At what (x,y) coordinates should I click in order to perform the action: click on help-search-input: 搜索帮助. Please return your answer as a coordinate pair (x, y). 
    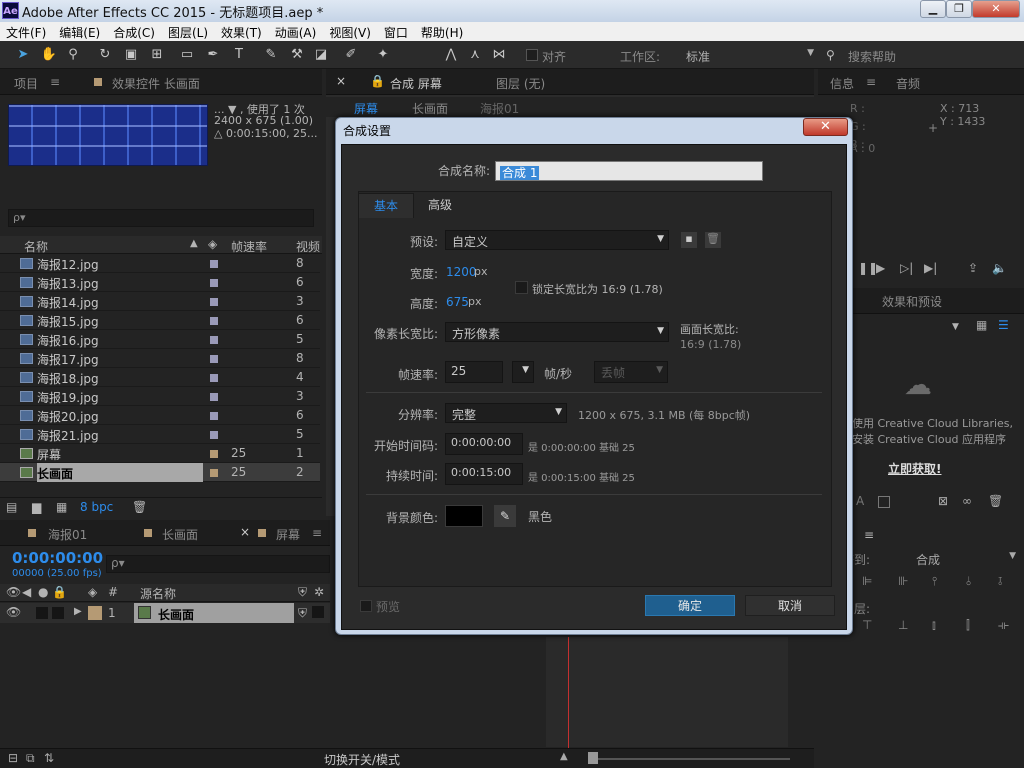
    Looking at the image, I should click on (872, 56).